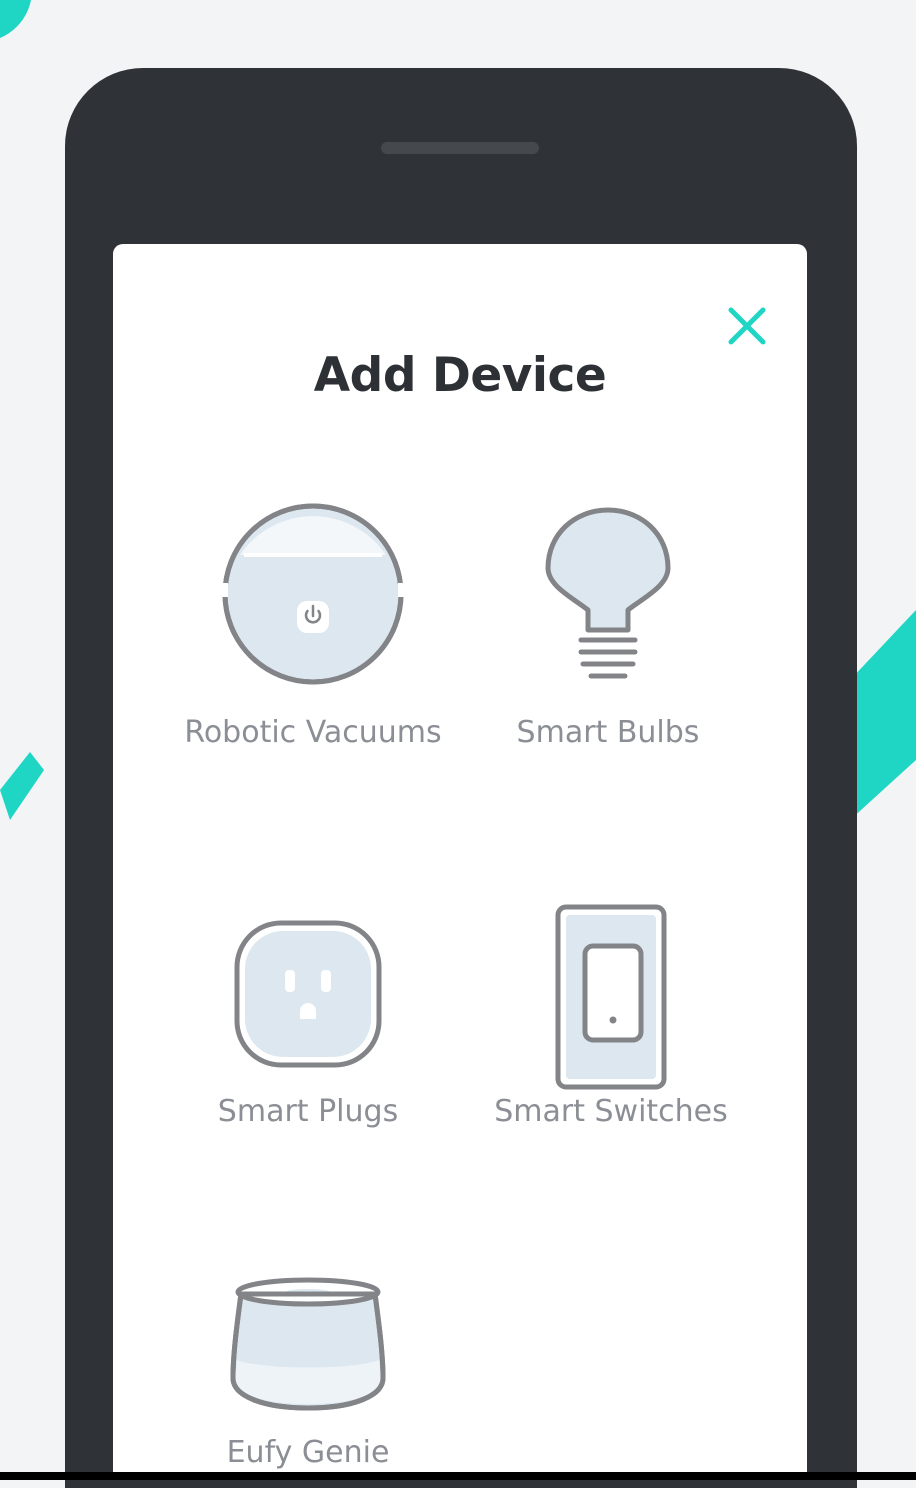  I want to click on light-bulb-icon, so click(608, 593).